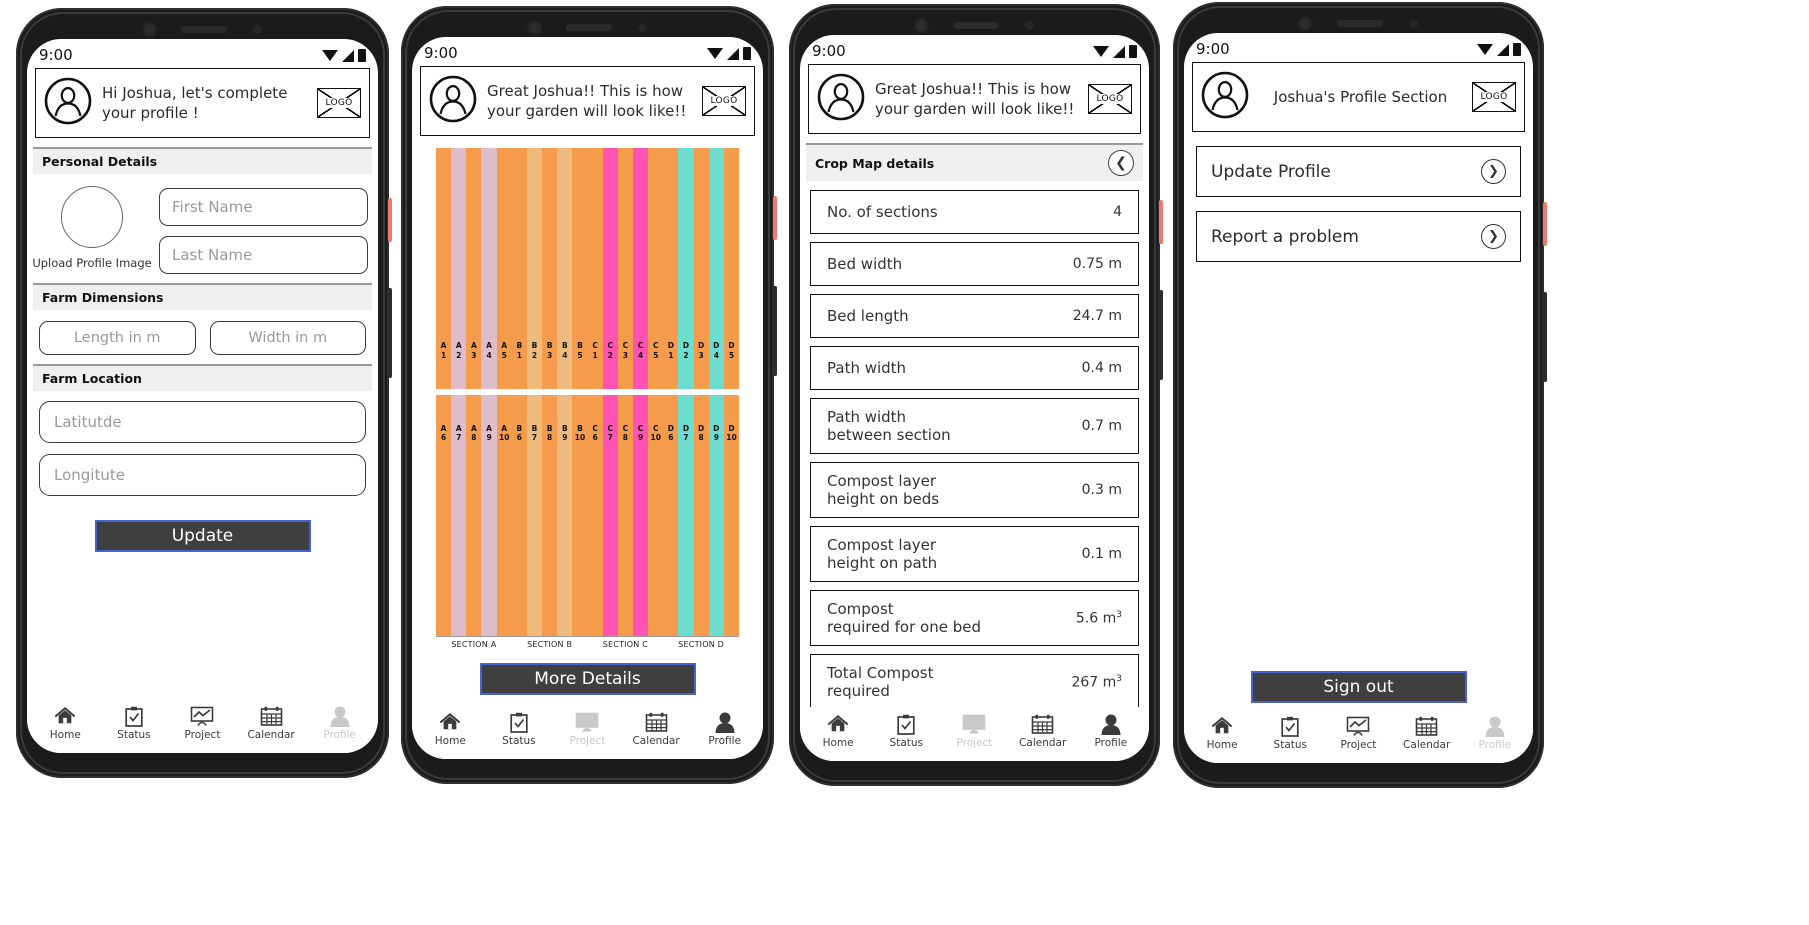 This screenshot has height=925, width=1809. What do you see at coordinates (1161, 335) in the screenshot?
I see `phone3-side-button-power` at bounding box center [1161, 335].